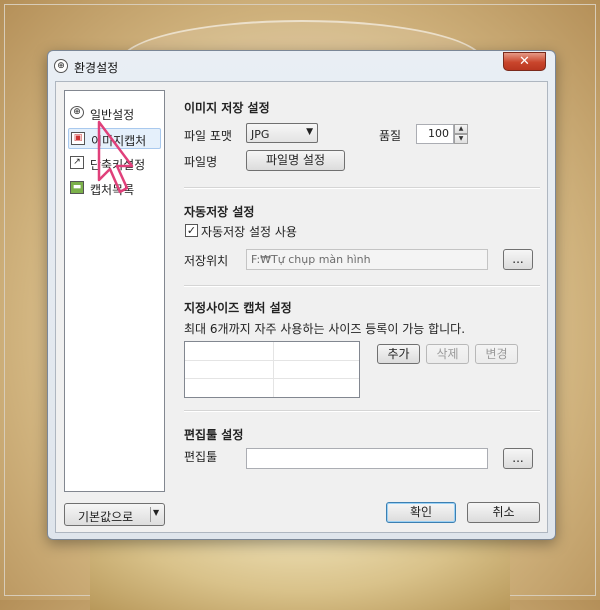  What do you see at coordinates (78, 138) in the screenshot?
I see `image-capture-icon: ▣` at bounding box center [78, 138].